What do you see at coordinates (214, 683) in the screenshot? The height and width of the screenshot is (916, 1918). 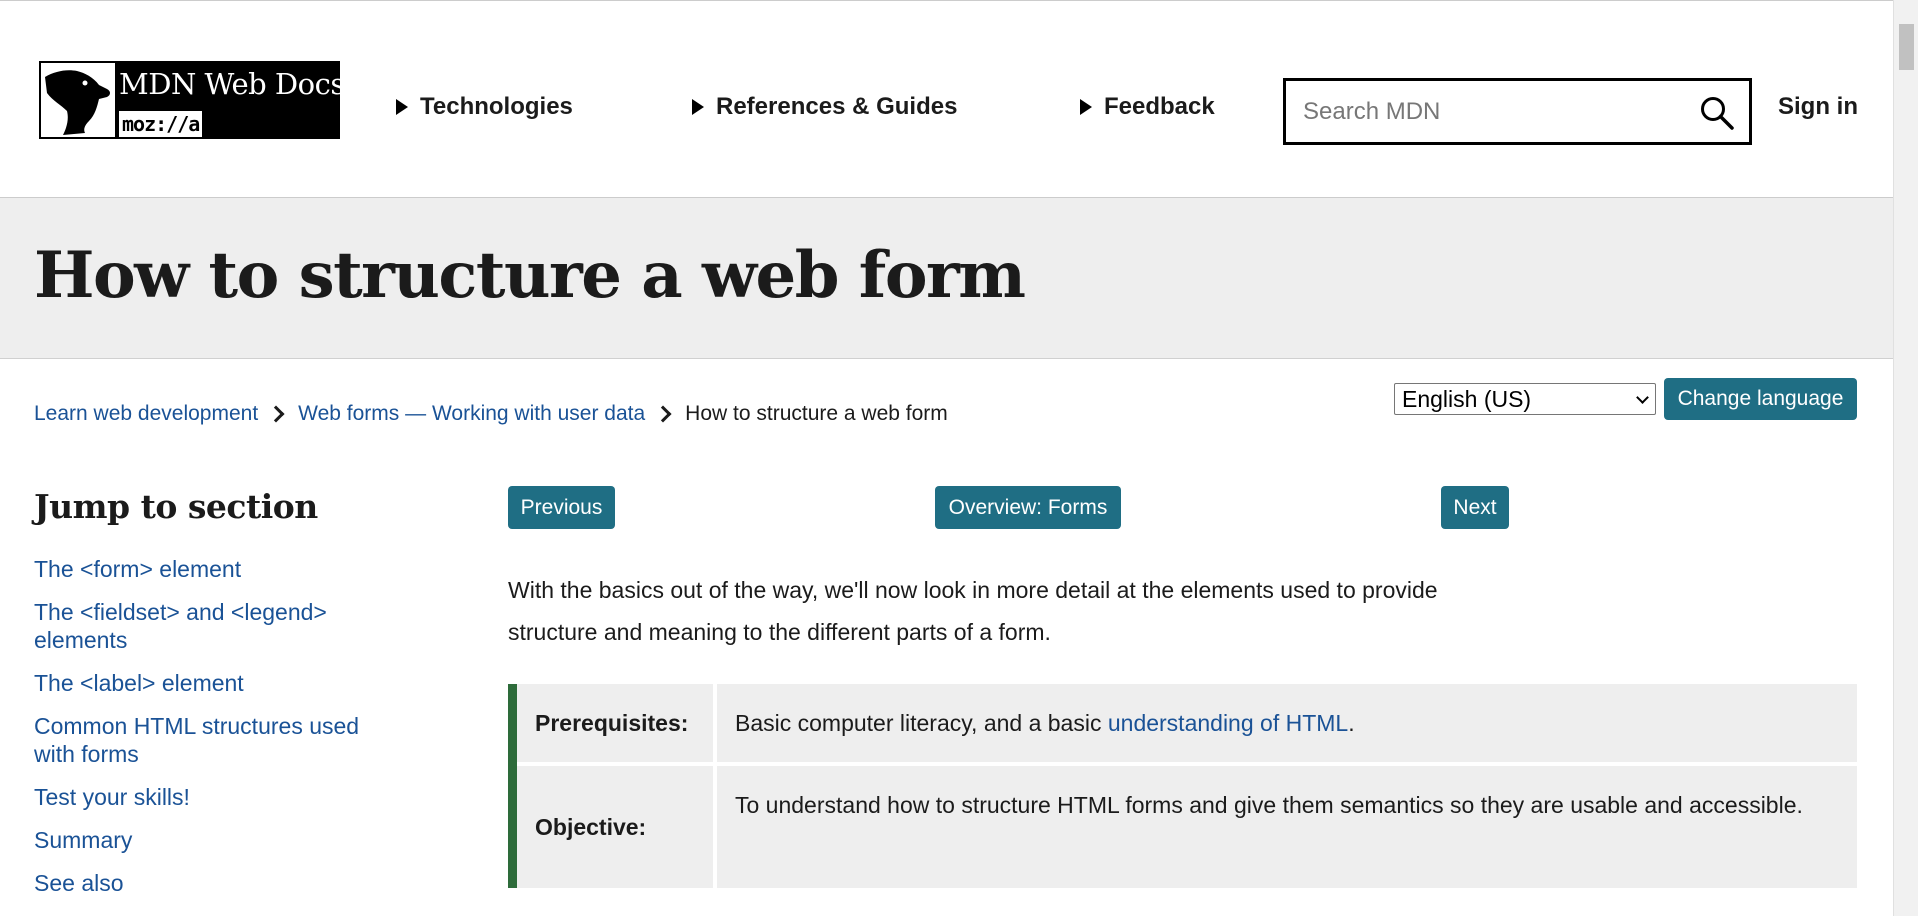 I see `toc-item-label-element: The <label> element` at bounding box center [214, 683].